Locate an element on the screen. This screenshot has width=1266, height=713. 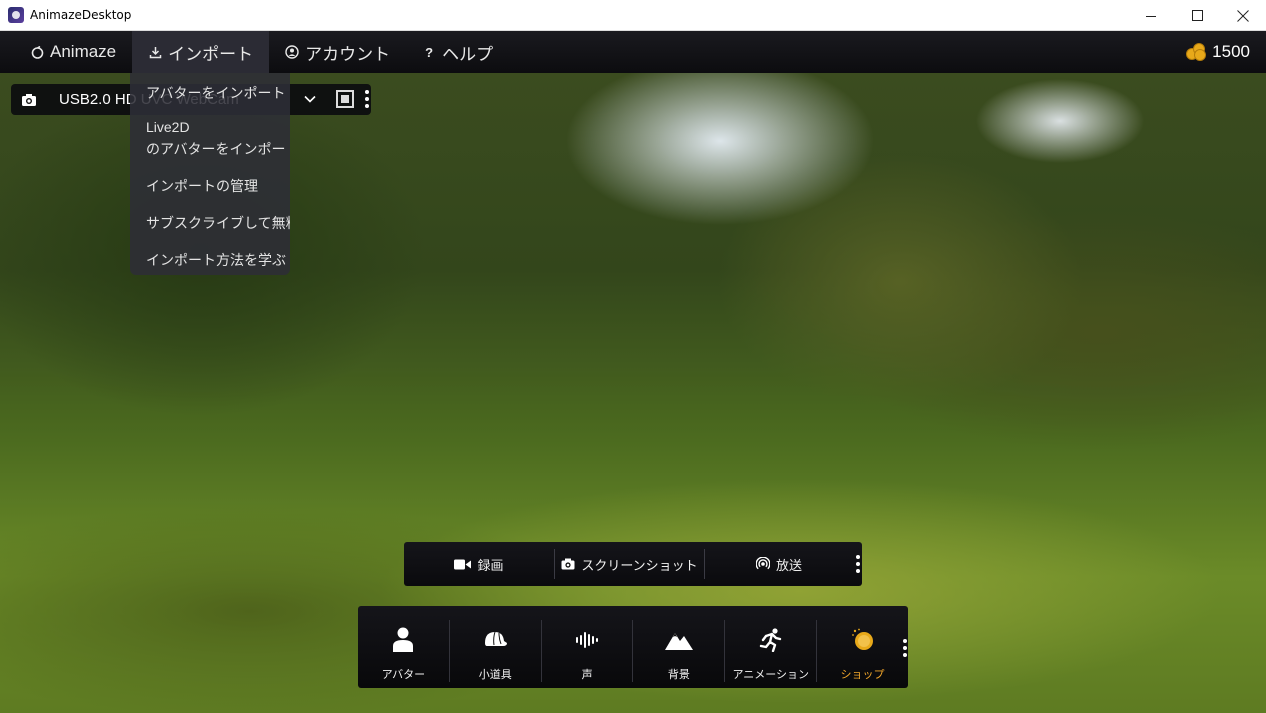
menu-animaze: Animaze is located at coordinates (66, 52).